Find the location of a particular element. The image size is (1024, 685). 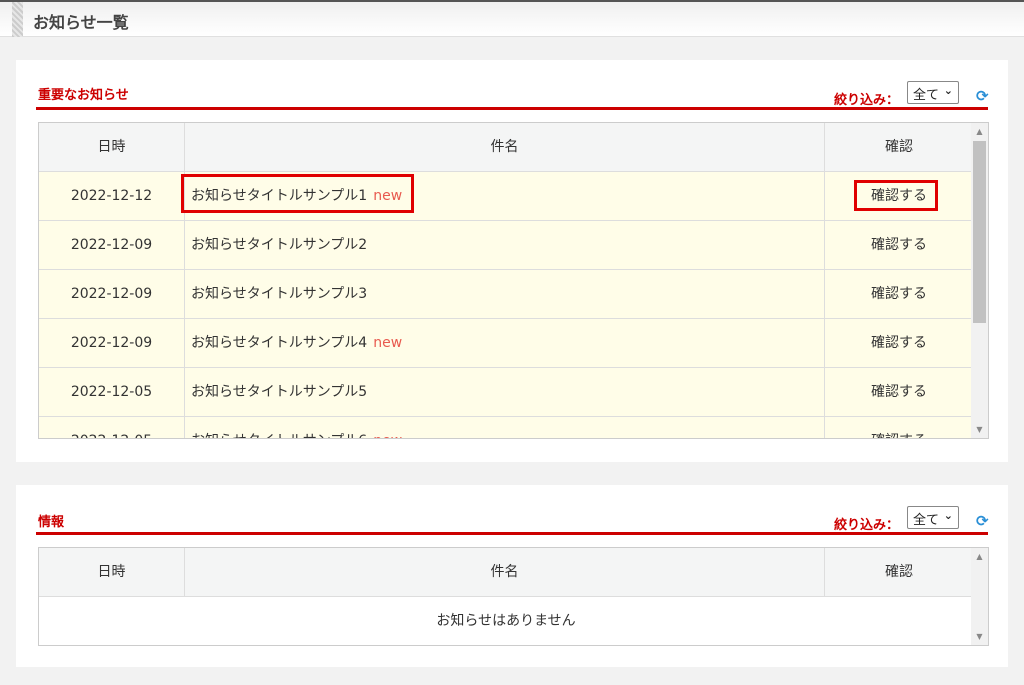

table-row: 2022-12-12 お知らせタイトルサンプル1 new 確認する is located at coordinates (506, 196).